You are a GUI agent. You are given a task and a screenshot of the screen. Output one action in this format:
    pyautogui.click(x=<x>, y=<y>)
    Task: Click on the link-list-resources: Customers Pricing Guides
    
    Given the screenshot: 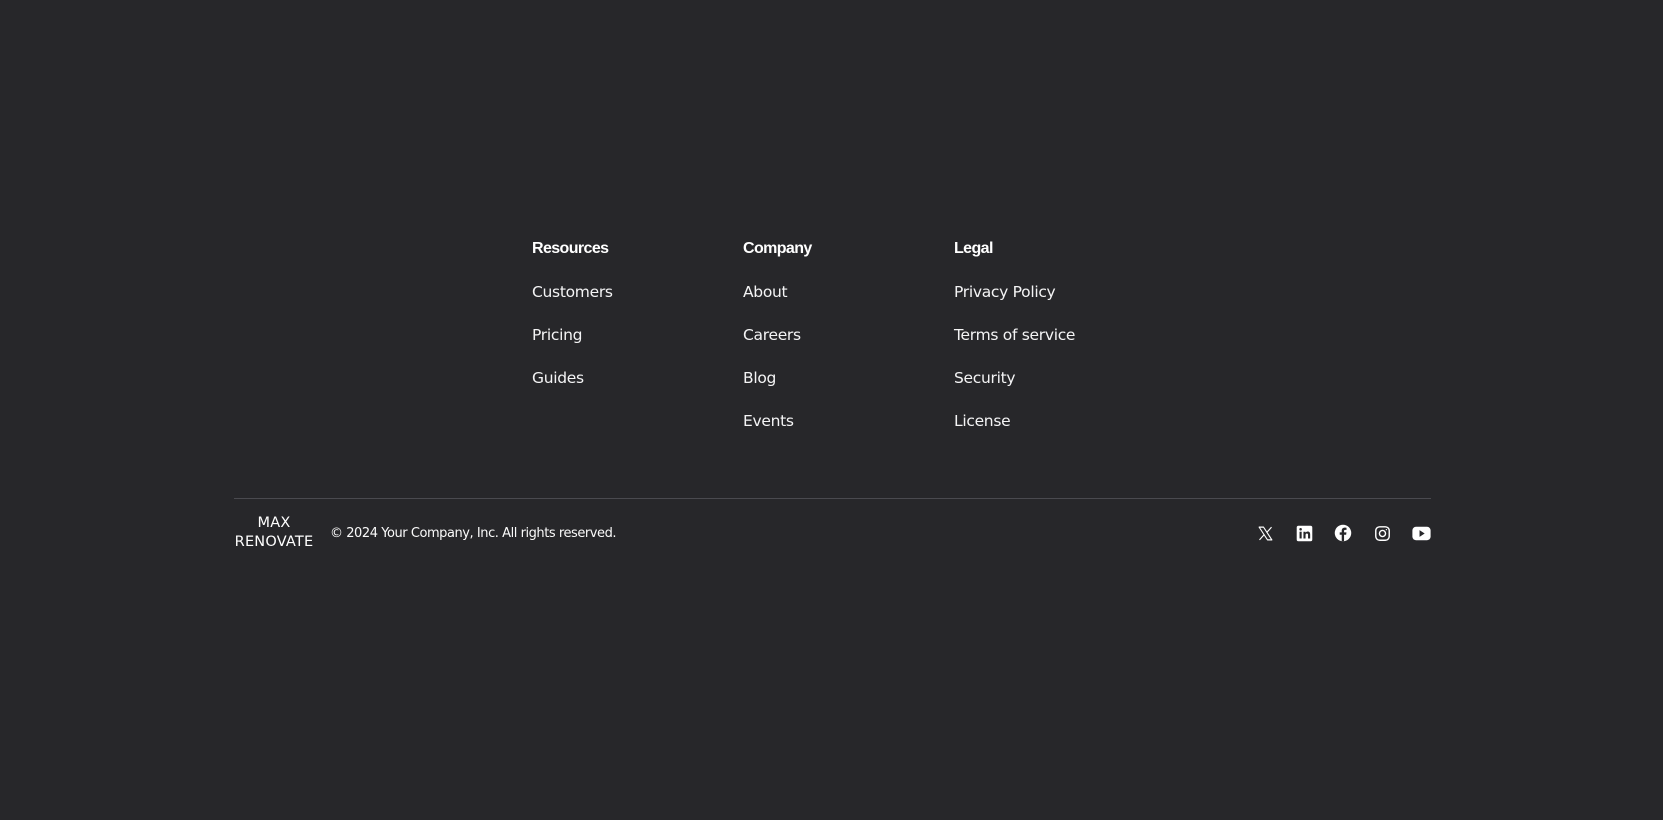 What is the action you would take?
    pyautogui.click(x=637, y=335)
    